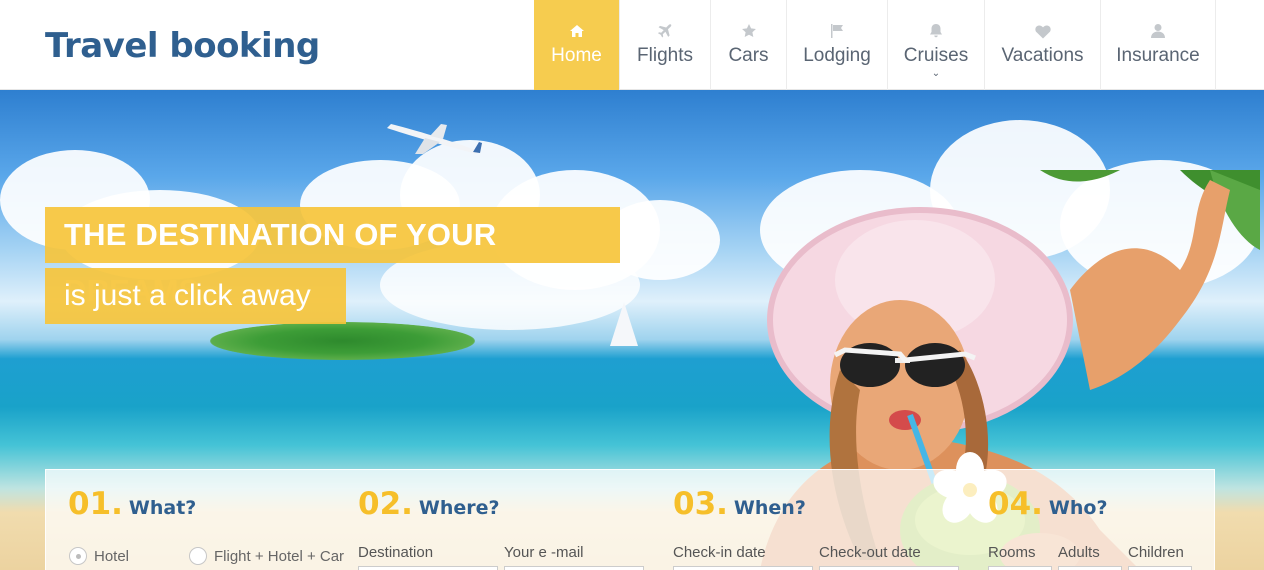 This screenshot has width=1264, height=570. I want to click on nav-item-home: Home, so click(577, 45).